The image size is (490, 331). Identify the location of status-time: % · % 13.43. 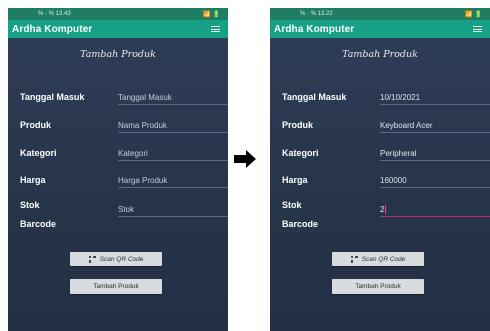
(54, 14).